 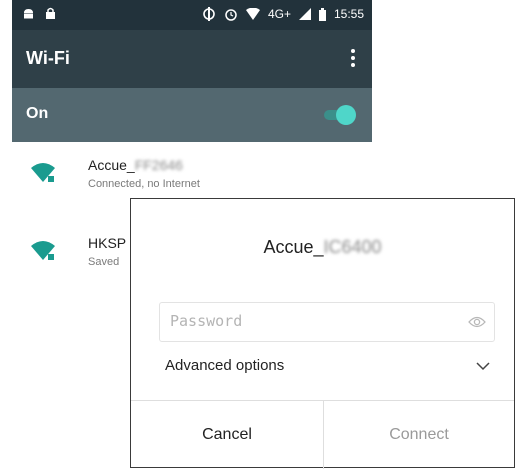 I want to click on overflow-menu-icon, so click(x=353, y=58).